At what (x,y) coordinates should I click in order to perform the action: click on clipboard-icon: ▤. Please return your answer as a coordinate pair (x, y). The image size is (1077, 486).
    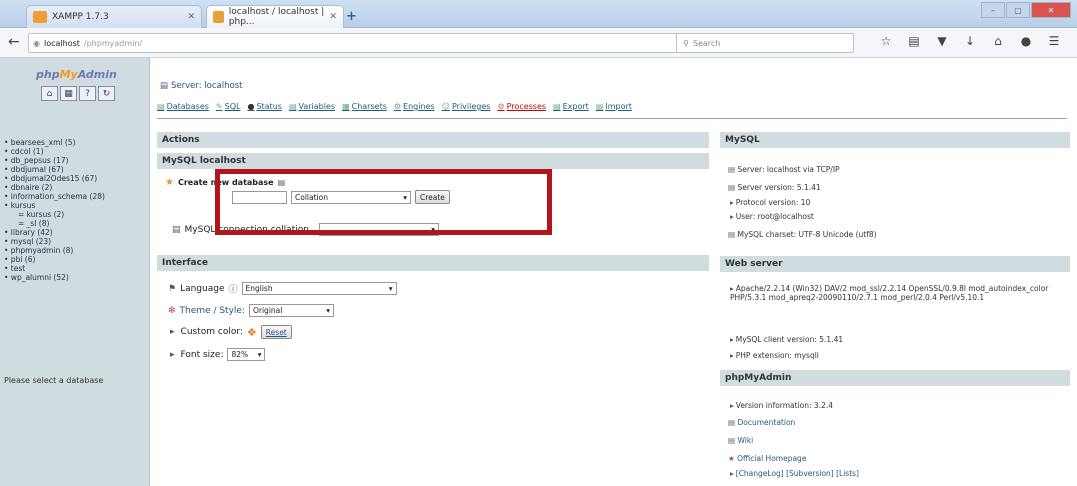
    Looking at the image, I should click on (914, 43).